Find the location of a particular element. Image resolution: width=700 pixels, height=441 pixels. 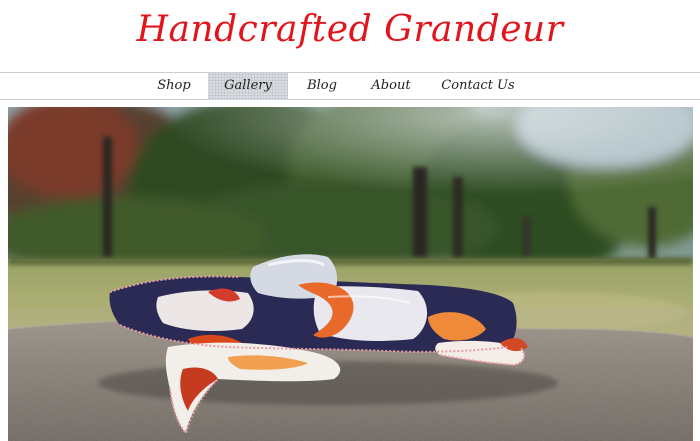

site-title: Handcrafted Grandeur is located at coordinates (350, 30).